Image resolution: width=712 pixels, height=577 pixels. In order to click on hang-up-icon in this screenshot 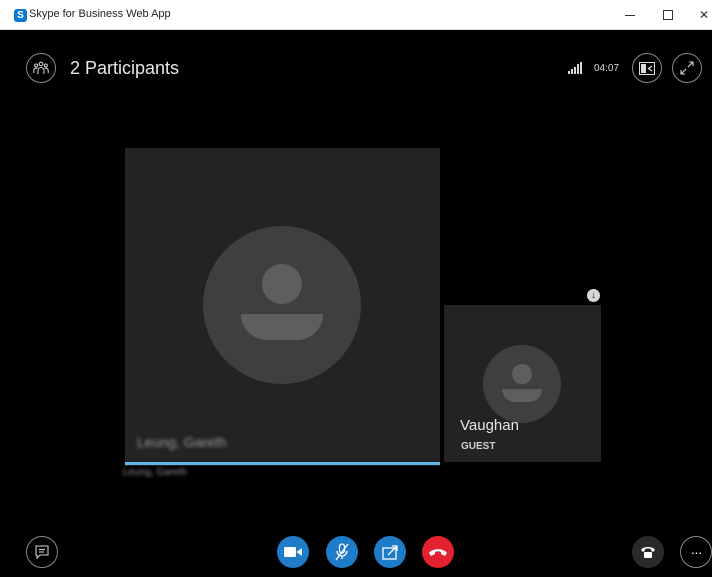, I will do `click(438, 552)`.